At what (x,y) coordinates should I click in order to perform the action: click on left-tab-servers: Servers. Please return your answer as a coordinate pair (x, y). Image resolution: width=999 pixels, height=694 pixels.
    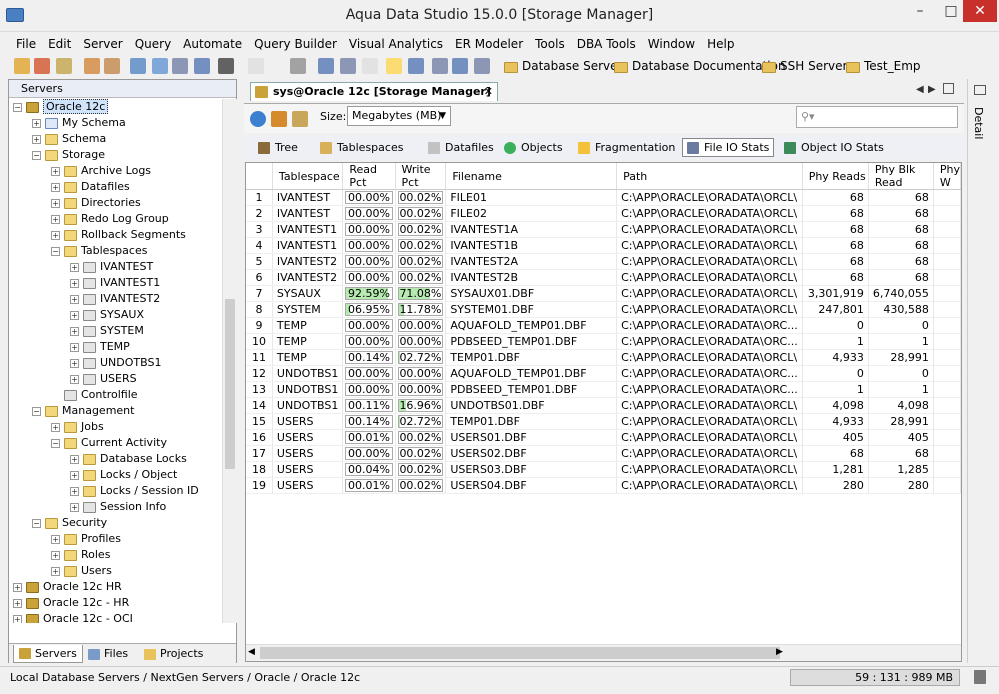
    Looking at the image, I should click on (48, 654).